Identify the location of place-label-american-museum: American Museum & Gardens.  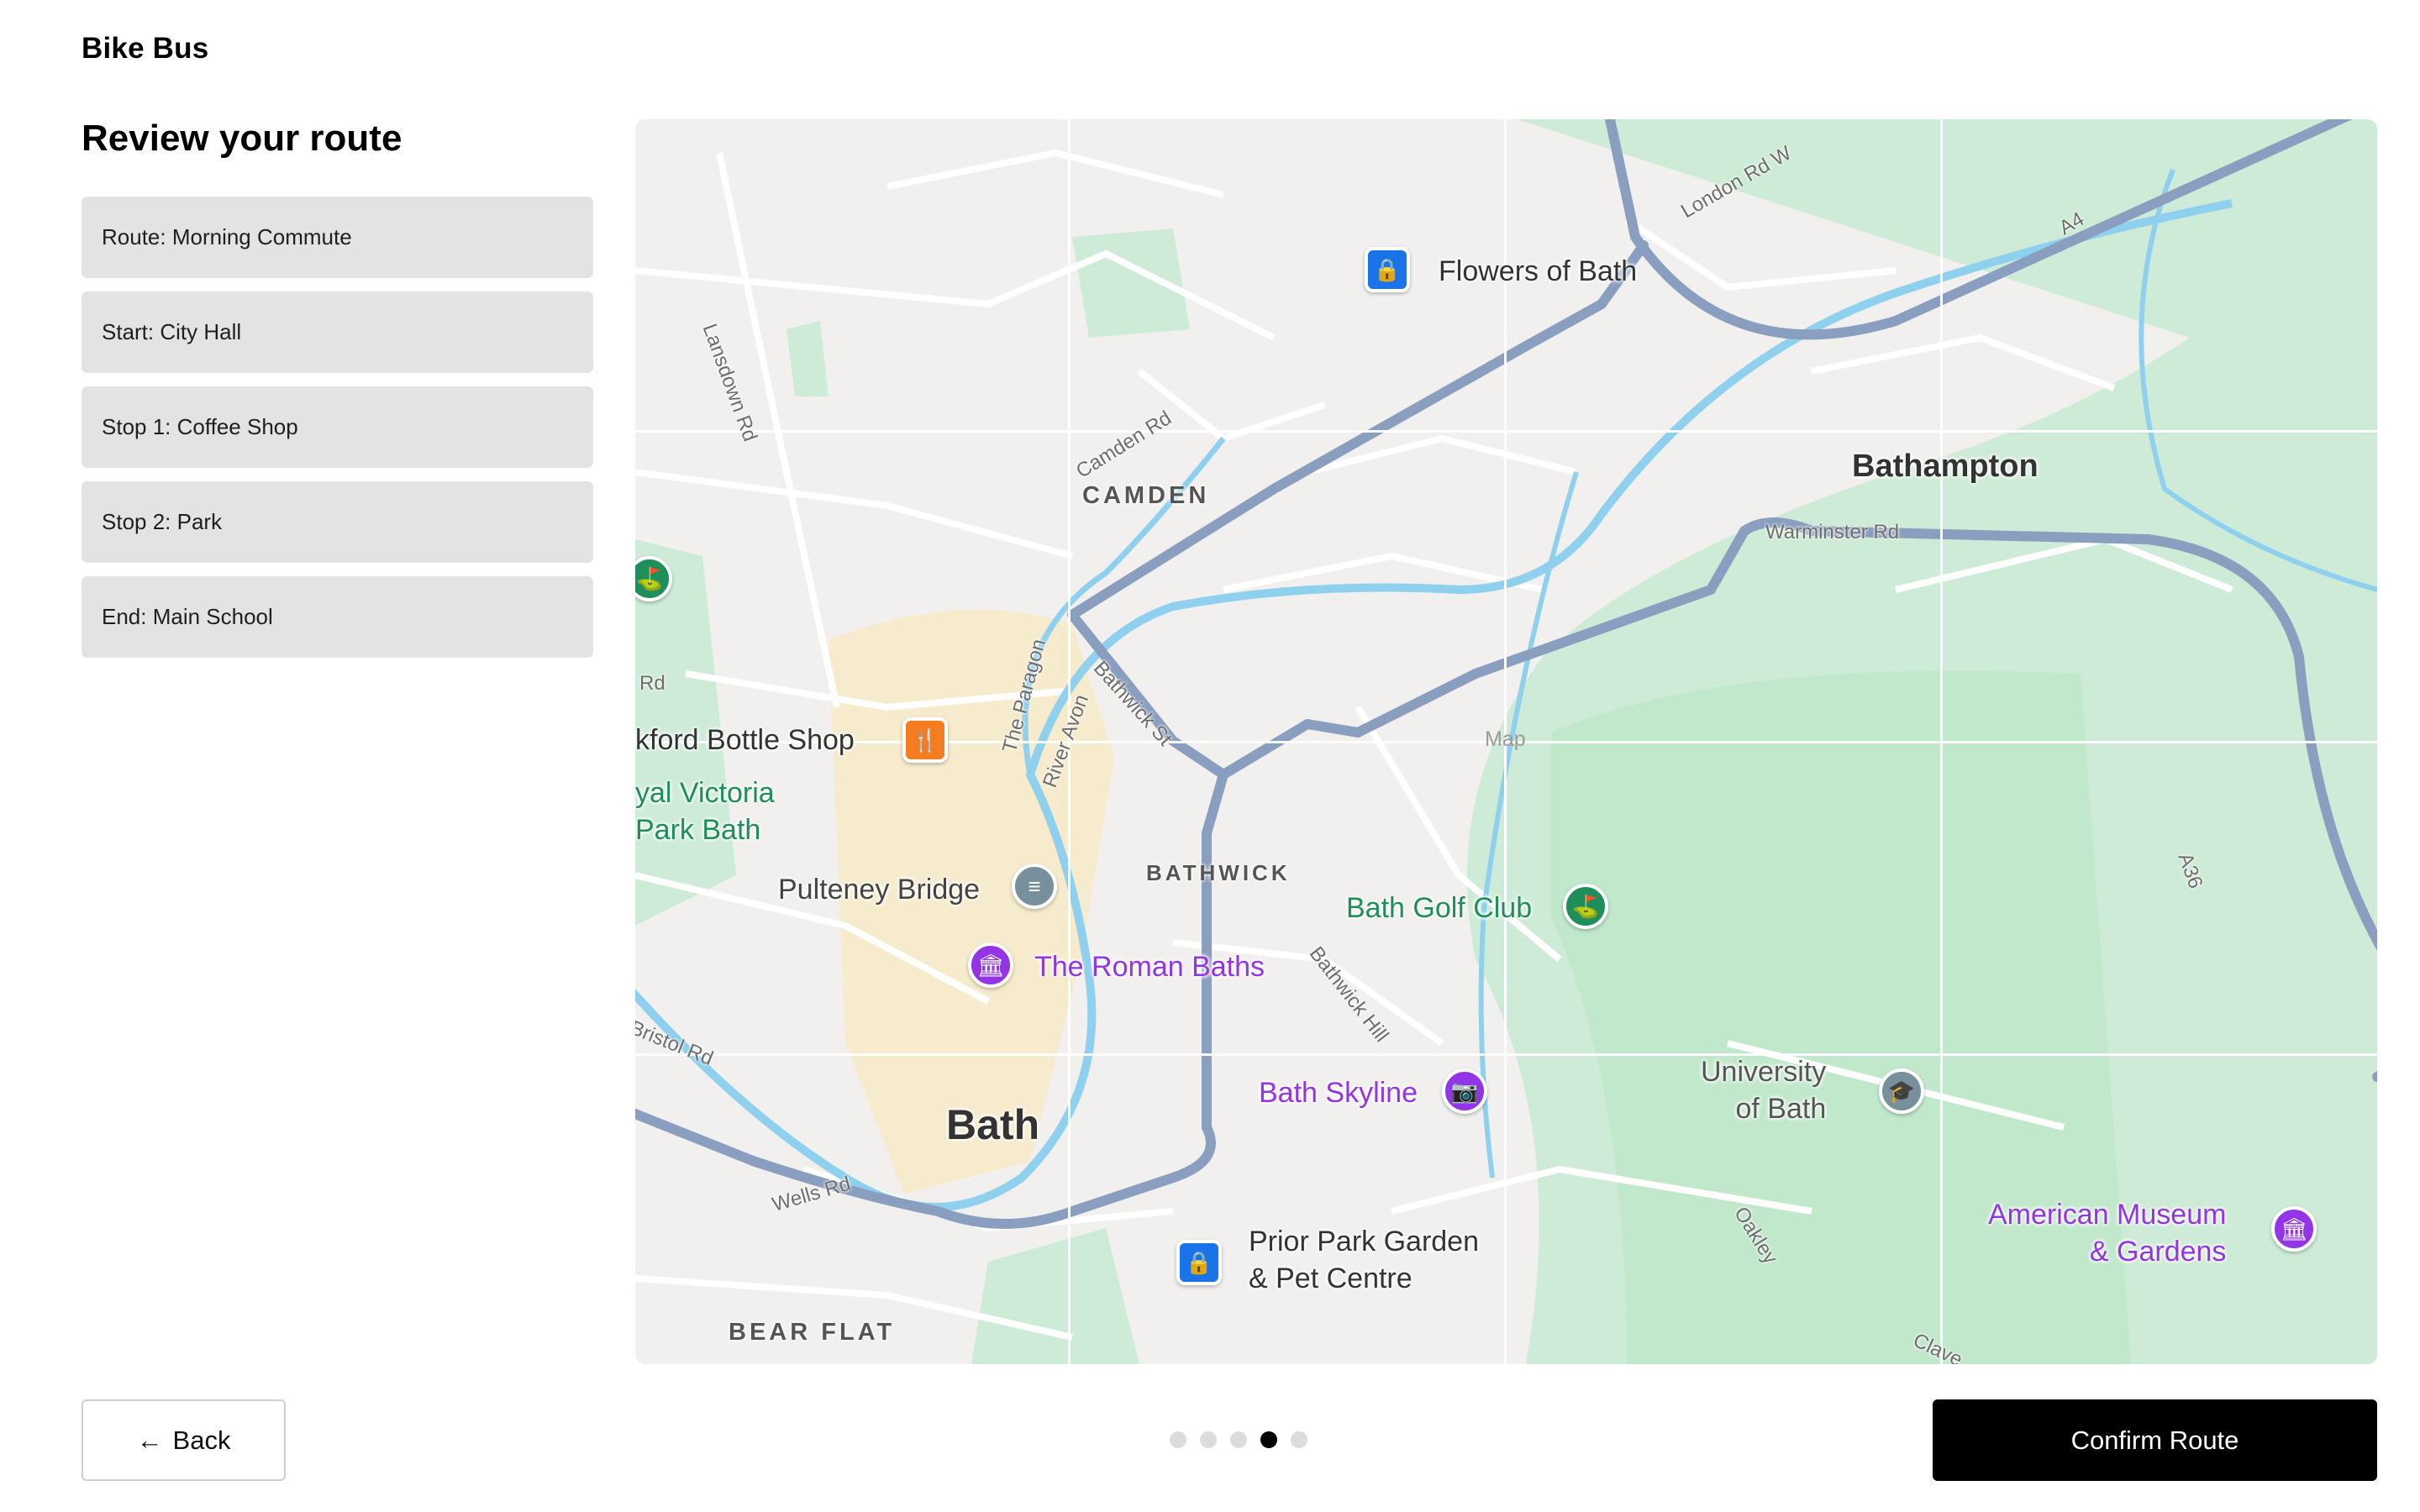
(2107, 1233).